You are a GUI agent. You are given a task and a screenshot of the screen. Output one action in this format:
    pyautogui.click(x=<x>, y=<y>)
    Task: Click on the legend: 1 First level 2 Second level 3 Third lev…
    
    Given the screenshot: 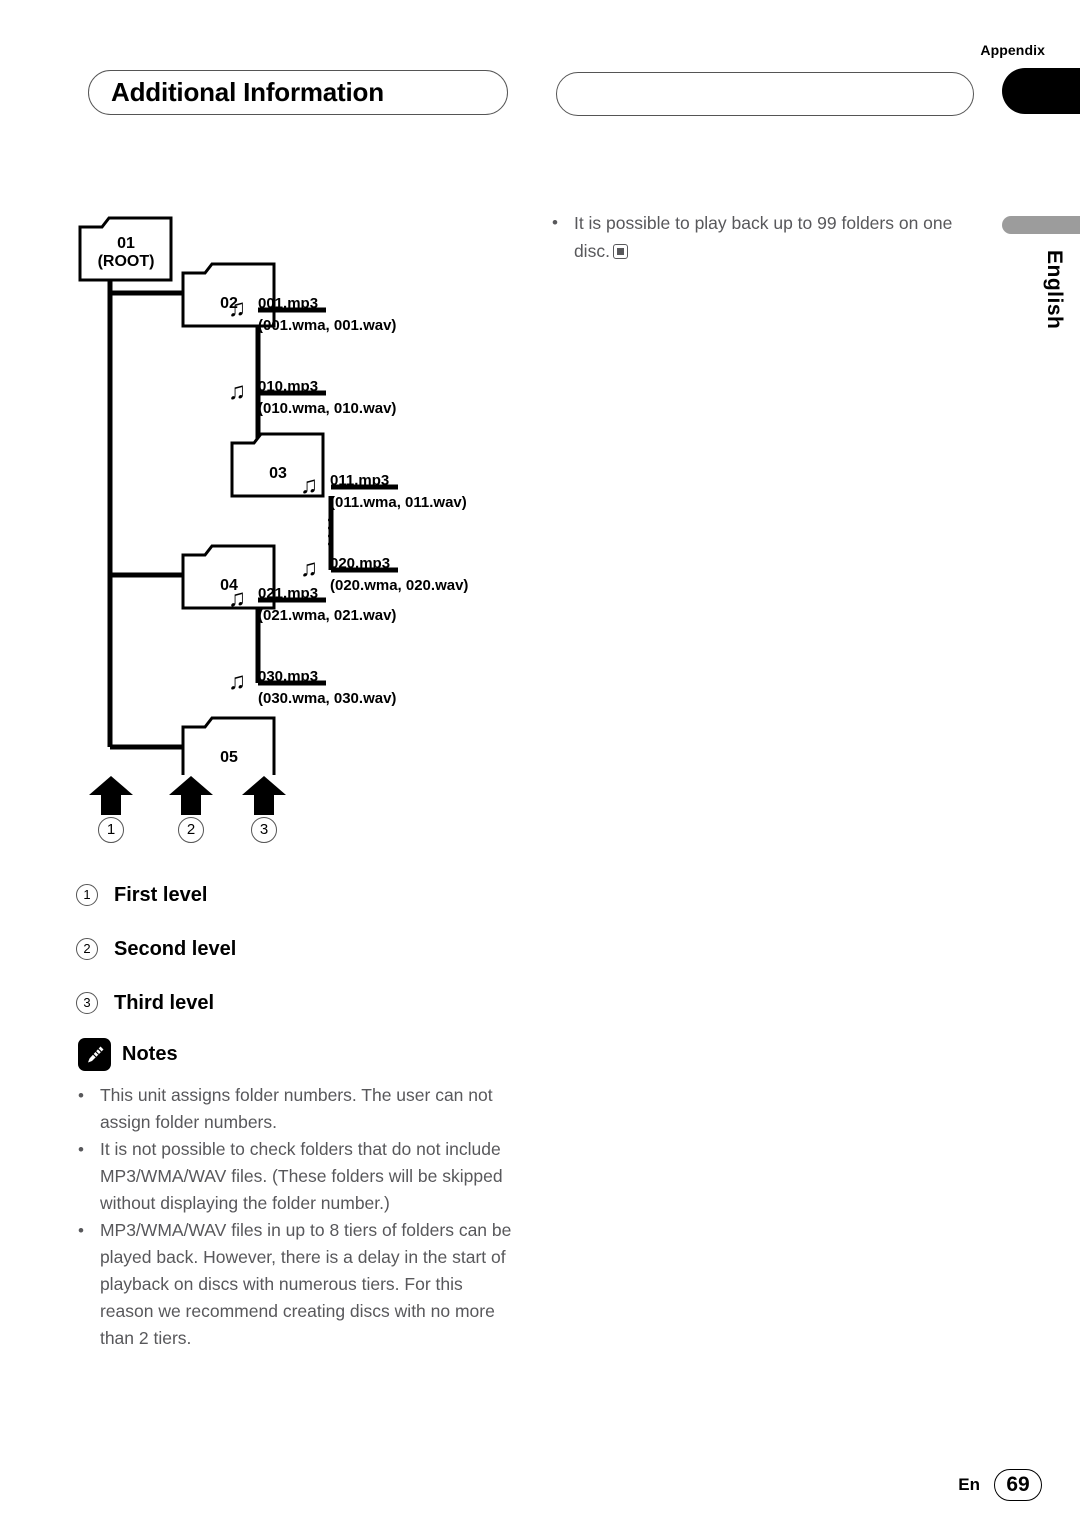 What is the action you would take?
    pyautogui.click(x=286, y=949)
    